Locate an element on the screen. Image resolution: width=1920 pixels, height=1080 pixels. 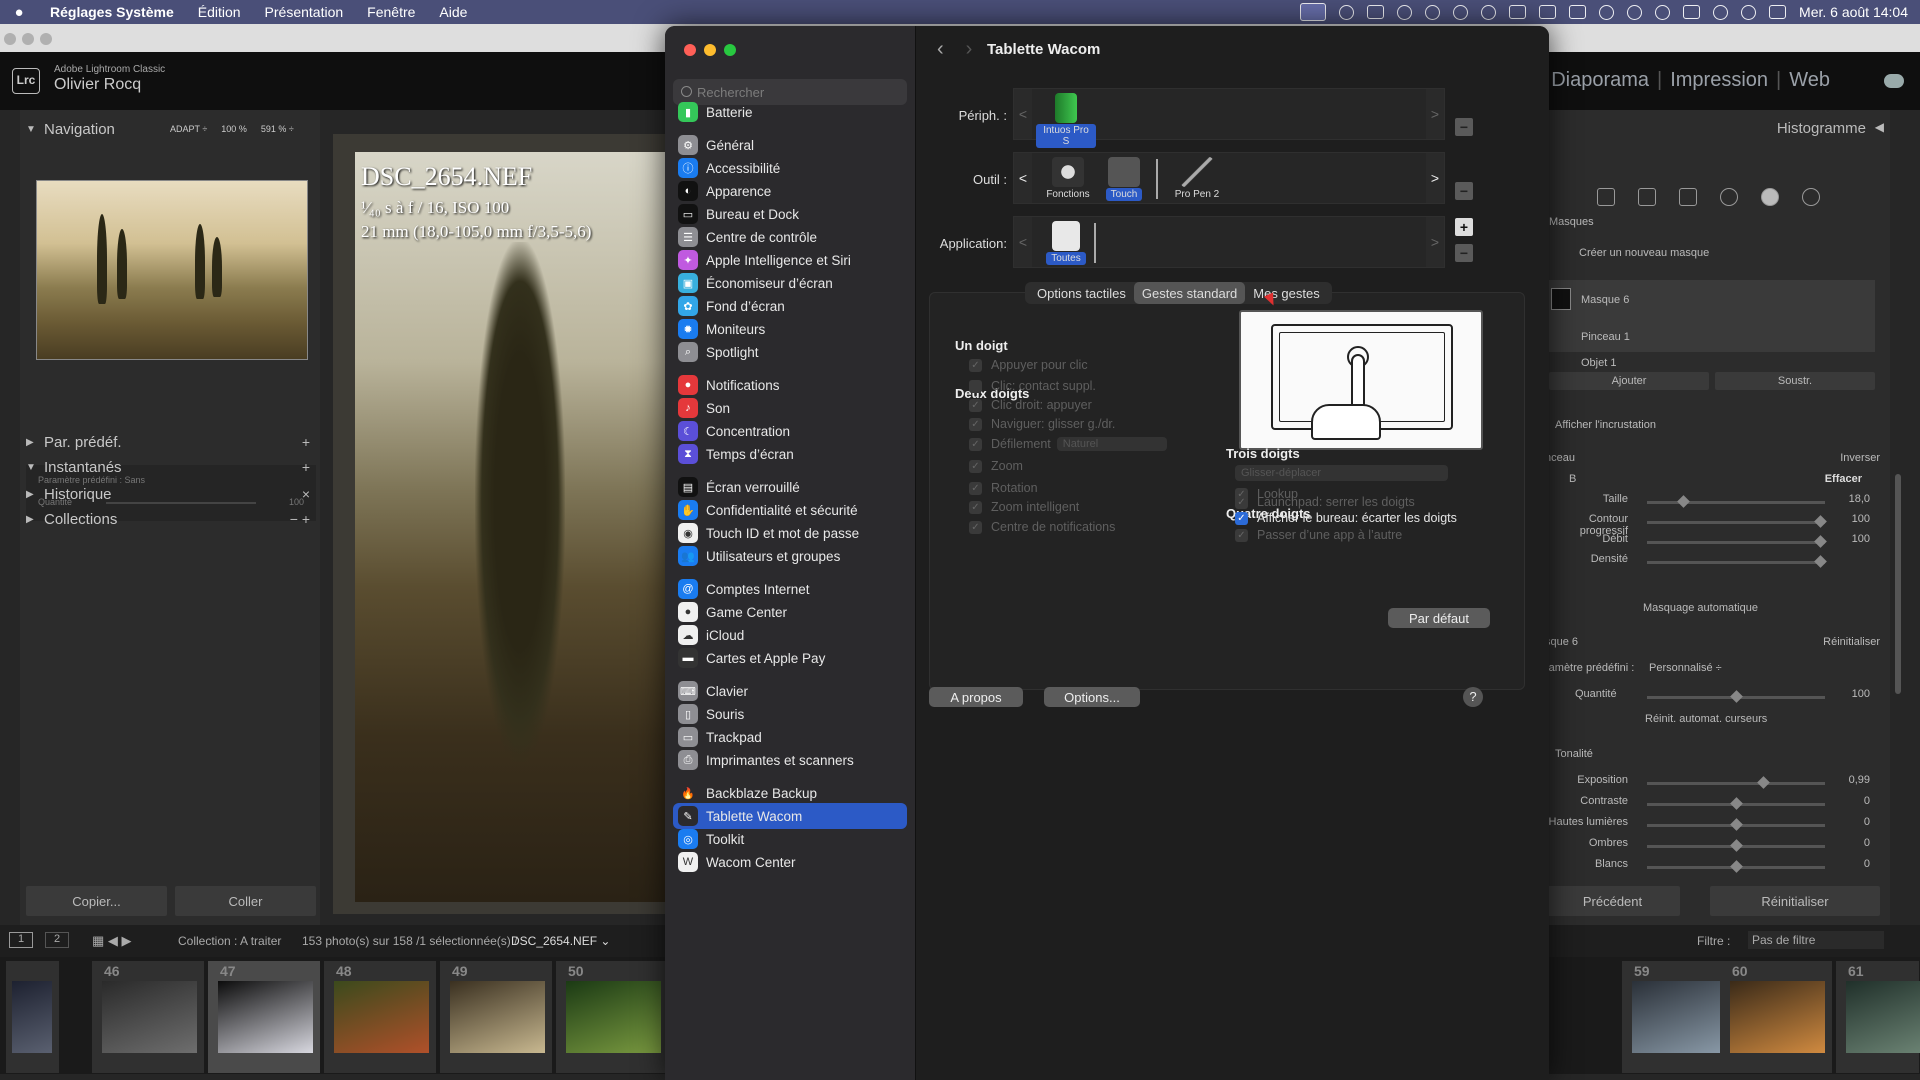
device-next-icon: > is located at coordinates (1435, 114).